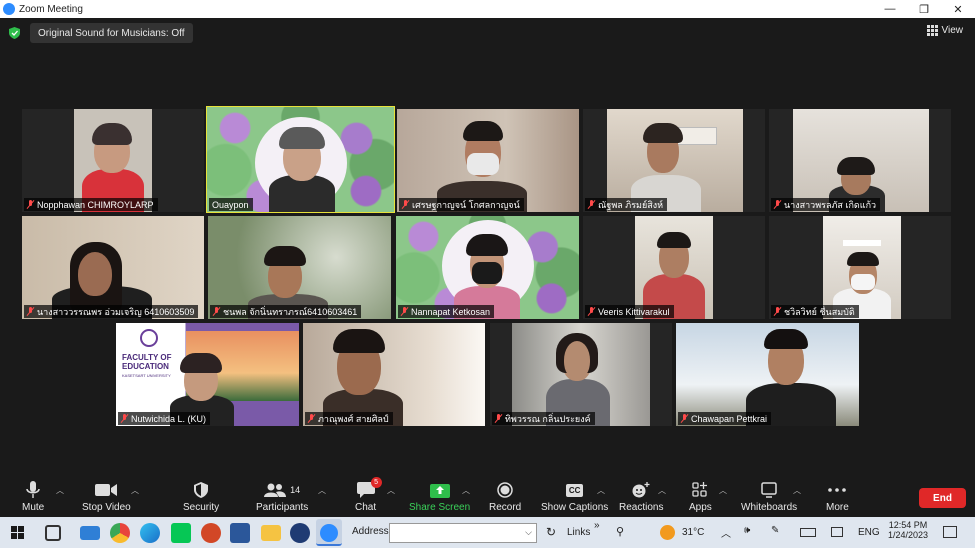  Describe the element at coordinates (271, 533) in the screenshot. I see `file-explorer-icon` at that location.